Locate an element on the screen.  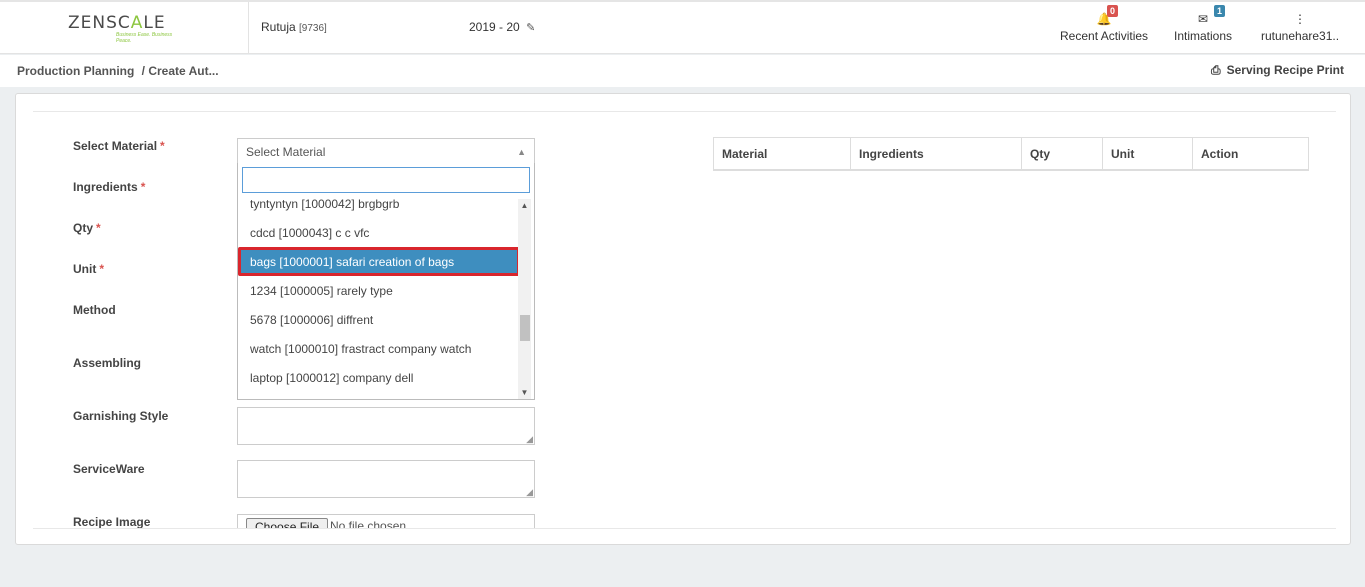
financial-year-value: 2019 - 20 is located at coordinates (494, 27).